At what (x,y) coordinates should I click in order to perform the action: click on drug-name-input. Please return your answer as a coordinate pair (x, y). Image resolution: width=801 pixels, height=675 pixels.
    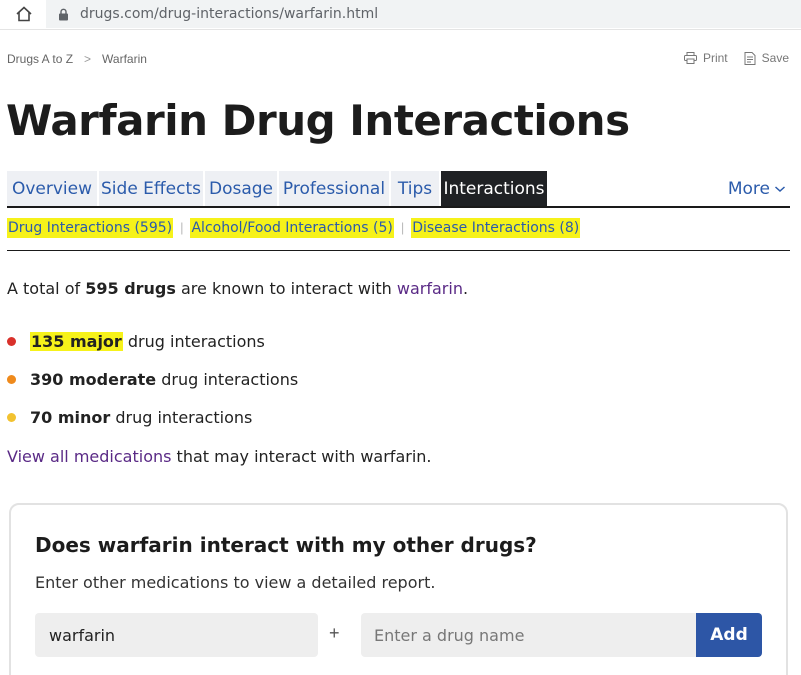
    Looking at the image, I should click on (529, 635).